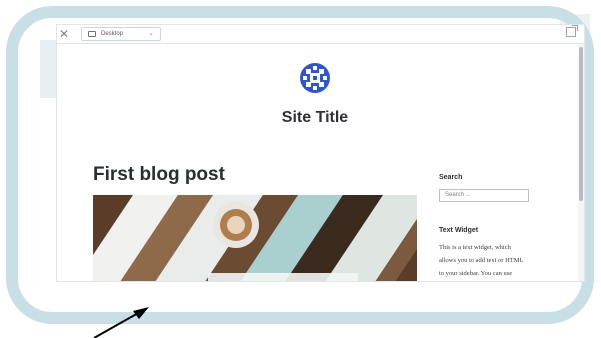  I want to click on arrow-pointer, so click(121, 322).